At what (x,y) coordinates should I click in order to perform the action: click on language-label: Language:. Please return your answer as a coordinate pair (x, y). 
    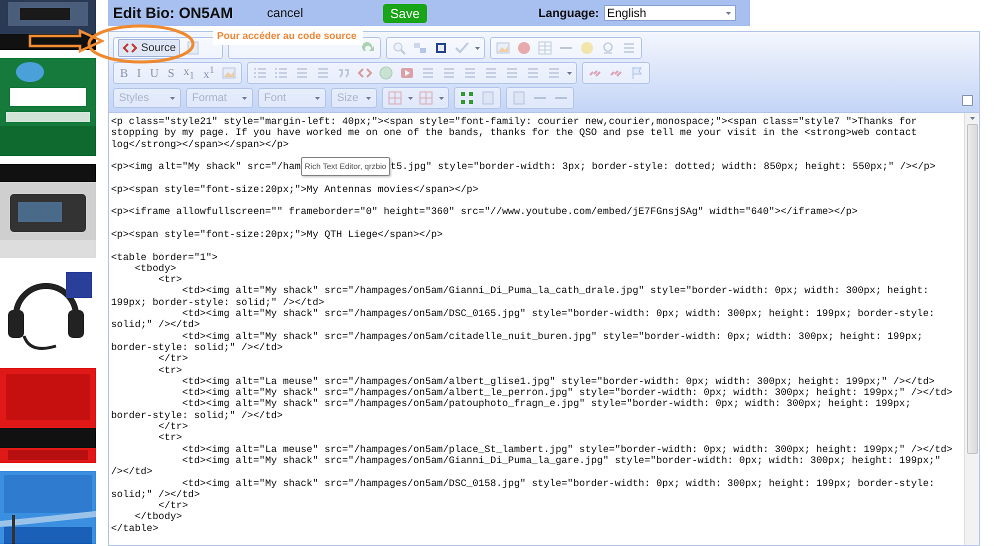
    Looking at the image, I should click on (568, 13).